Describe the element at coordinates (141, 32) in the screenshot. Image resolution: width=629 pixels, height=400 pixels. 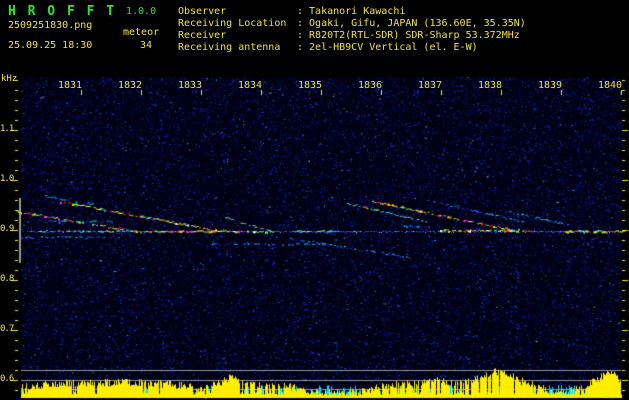
I see `mode-label: meteor` at that location.